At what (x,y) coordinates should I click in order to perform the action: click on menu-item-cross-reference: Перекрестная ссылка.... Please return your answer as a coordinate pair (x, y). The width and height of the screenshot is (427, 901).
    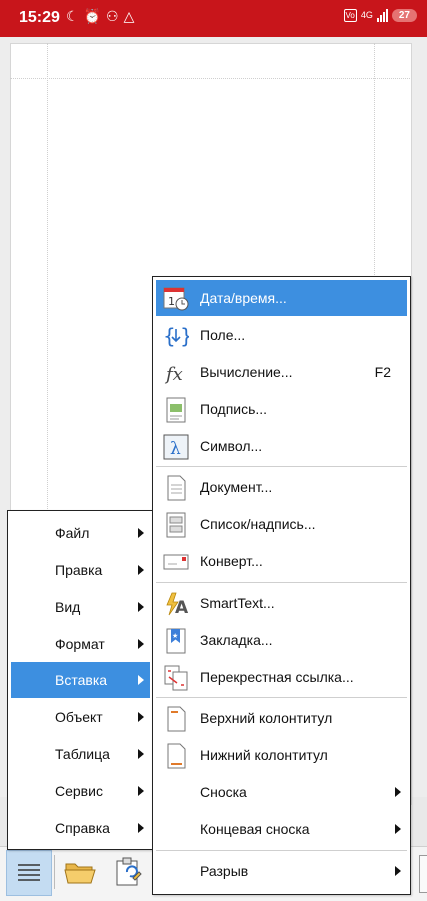
    Looking at the image, I should click on (281, 677).